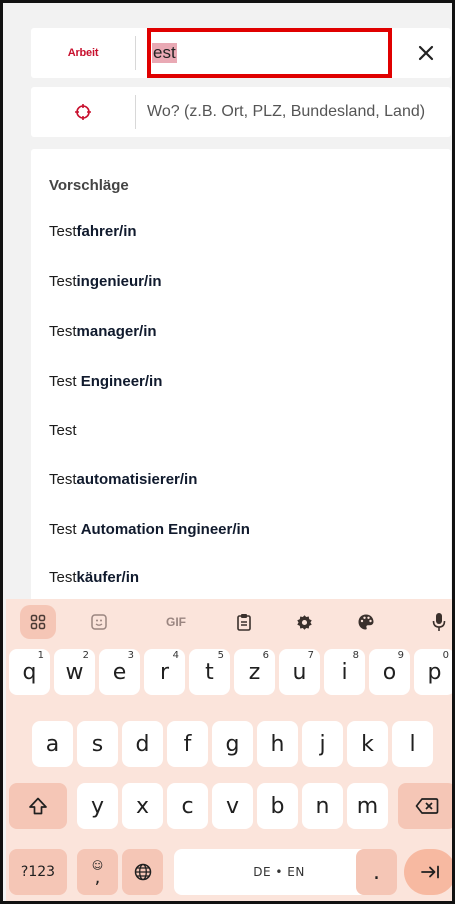 The width and height of the screenshot is (455, 904). I want to click on key-h: h, so click(277, 744).